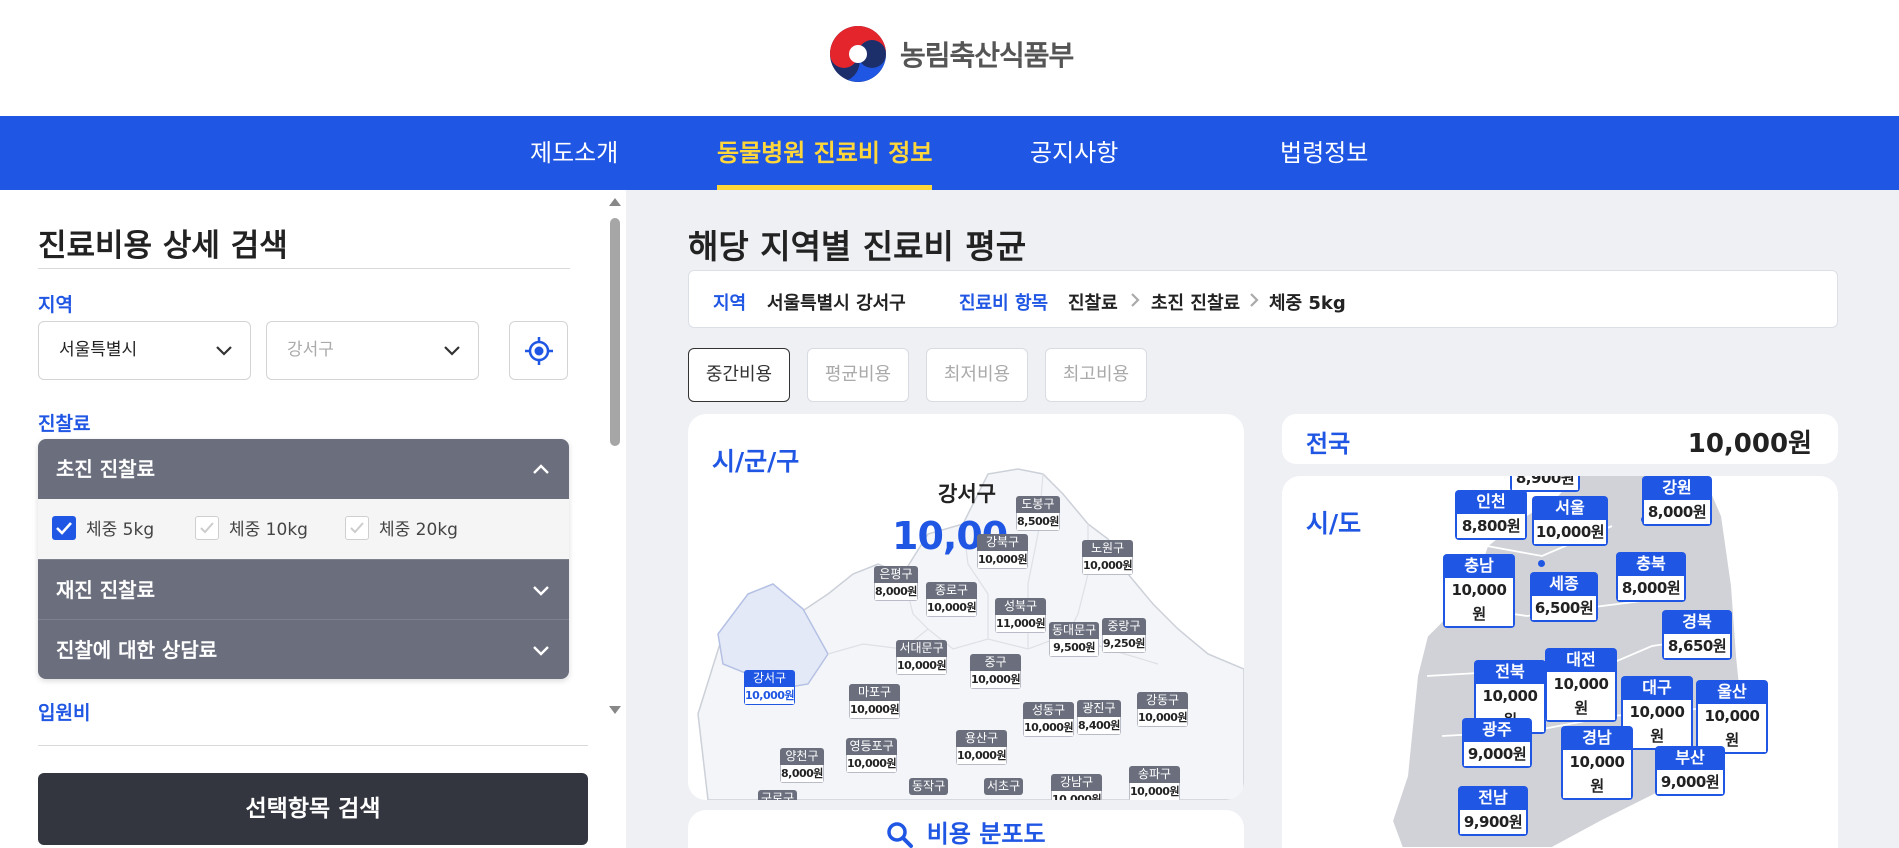 This screenshot has width=1899, height=848. Describe the element at coordinates (1307, 303) in the screenshot. I see `breadcrumb-path-3: 체중 5kg` at that location.